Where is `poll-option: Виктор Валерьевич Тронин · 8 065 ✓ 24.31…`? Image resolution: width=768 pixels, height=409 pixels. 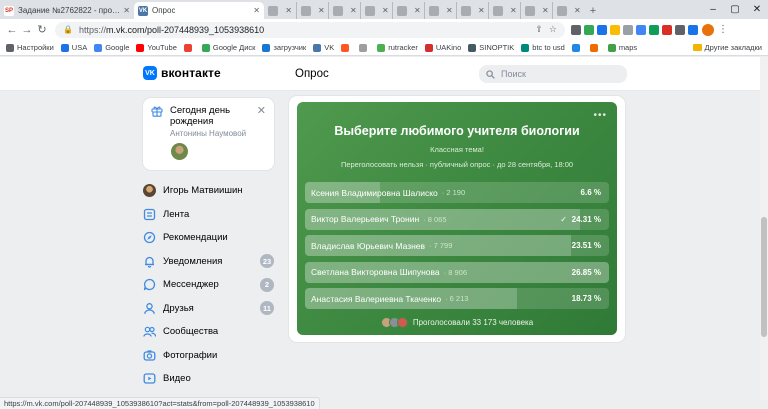 poll-option: Виктор Валерьевич Тронин · 8 065 ✓ 24.31… is located at coordinates (457, 219).